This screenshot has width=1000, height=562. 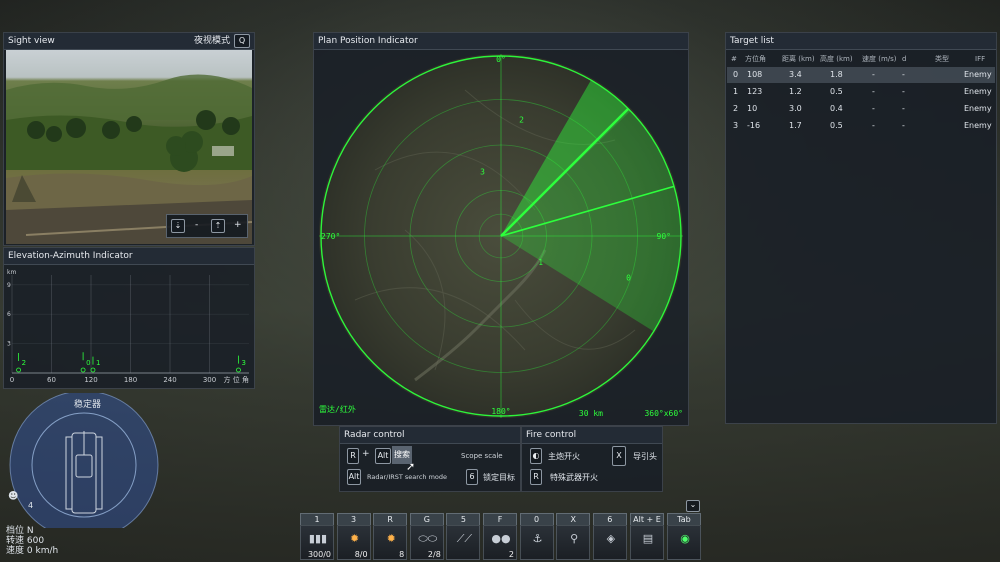 I want to click on bearing-0: 0°, so click(x=501, y=59).